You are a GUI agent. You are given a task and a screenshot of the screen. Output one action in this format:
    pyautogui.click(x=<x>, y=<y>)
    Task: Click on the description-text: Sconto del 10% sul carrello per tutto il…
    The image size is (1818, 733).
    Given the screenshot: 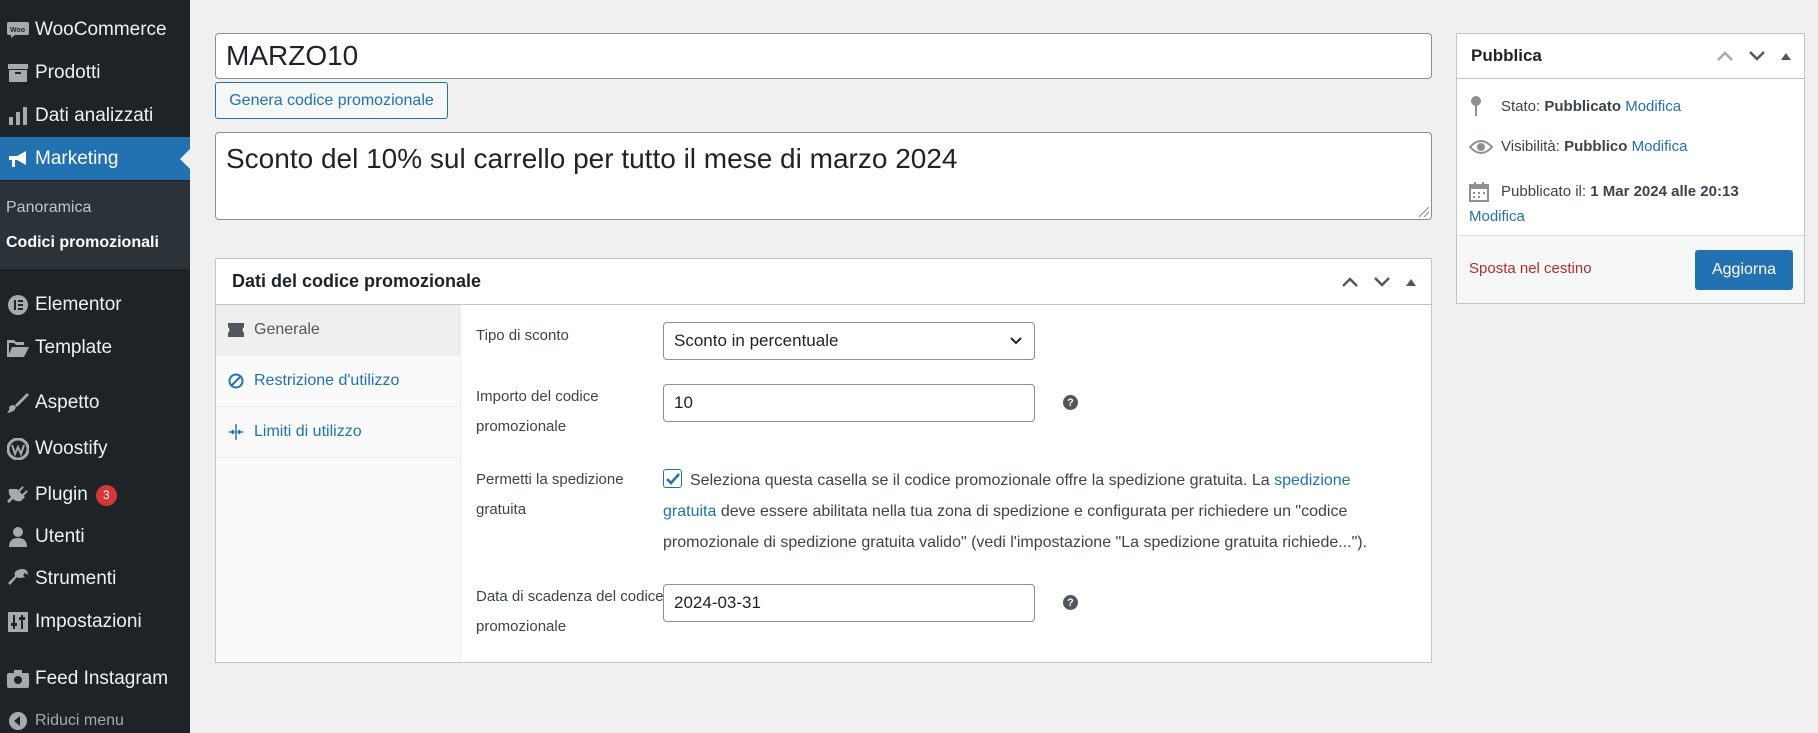 What is the action you would take?
    pyautogui.click(x=592, y=158)
    